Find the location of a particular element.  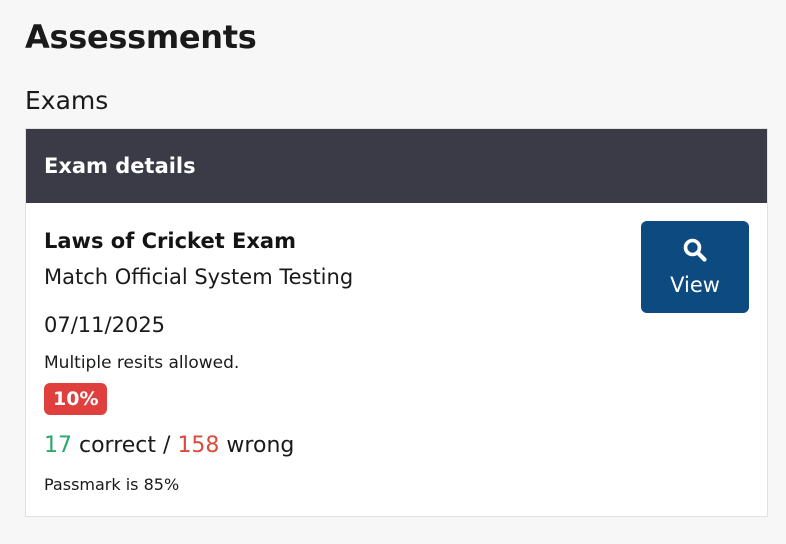

exam-date: 07/11/2025 is located at coordinates (105, 325).